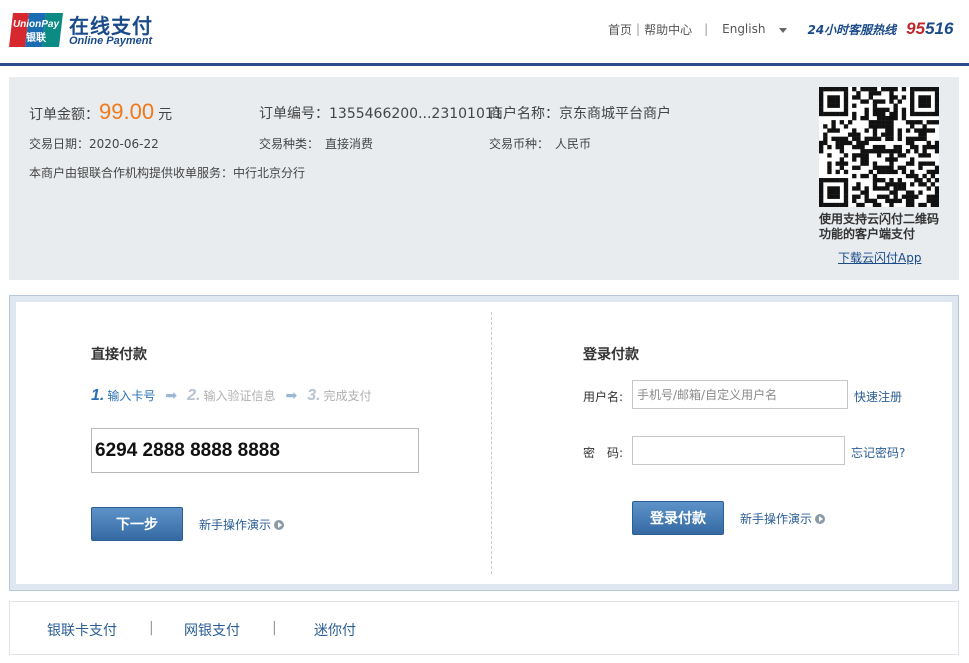 The width and height of the screenshot is (969, 663). I want to click on step-2-number: 2., so click(194, 395).